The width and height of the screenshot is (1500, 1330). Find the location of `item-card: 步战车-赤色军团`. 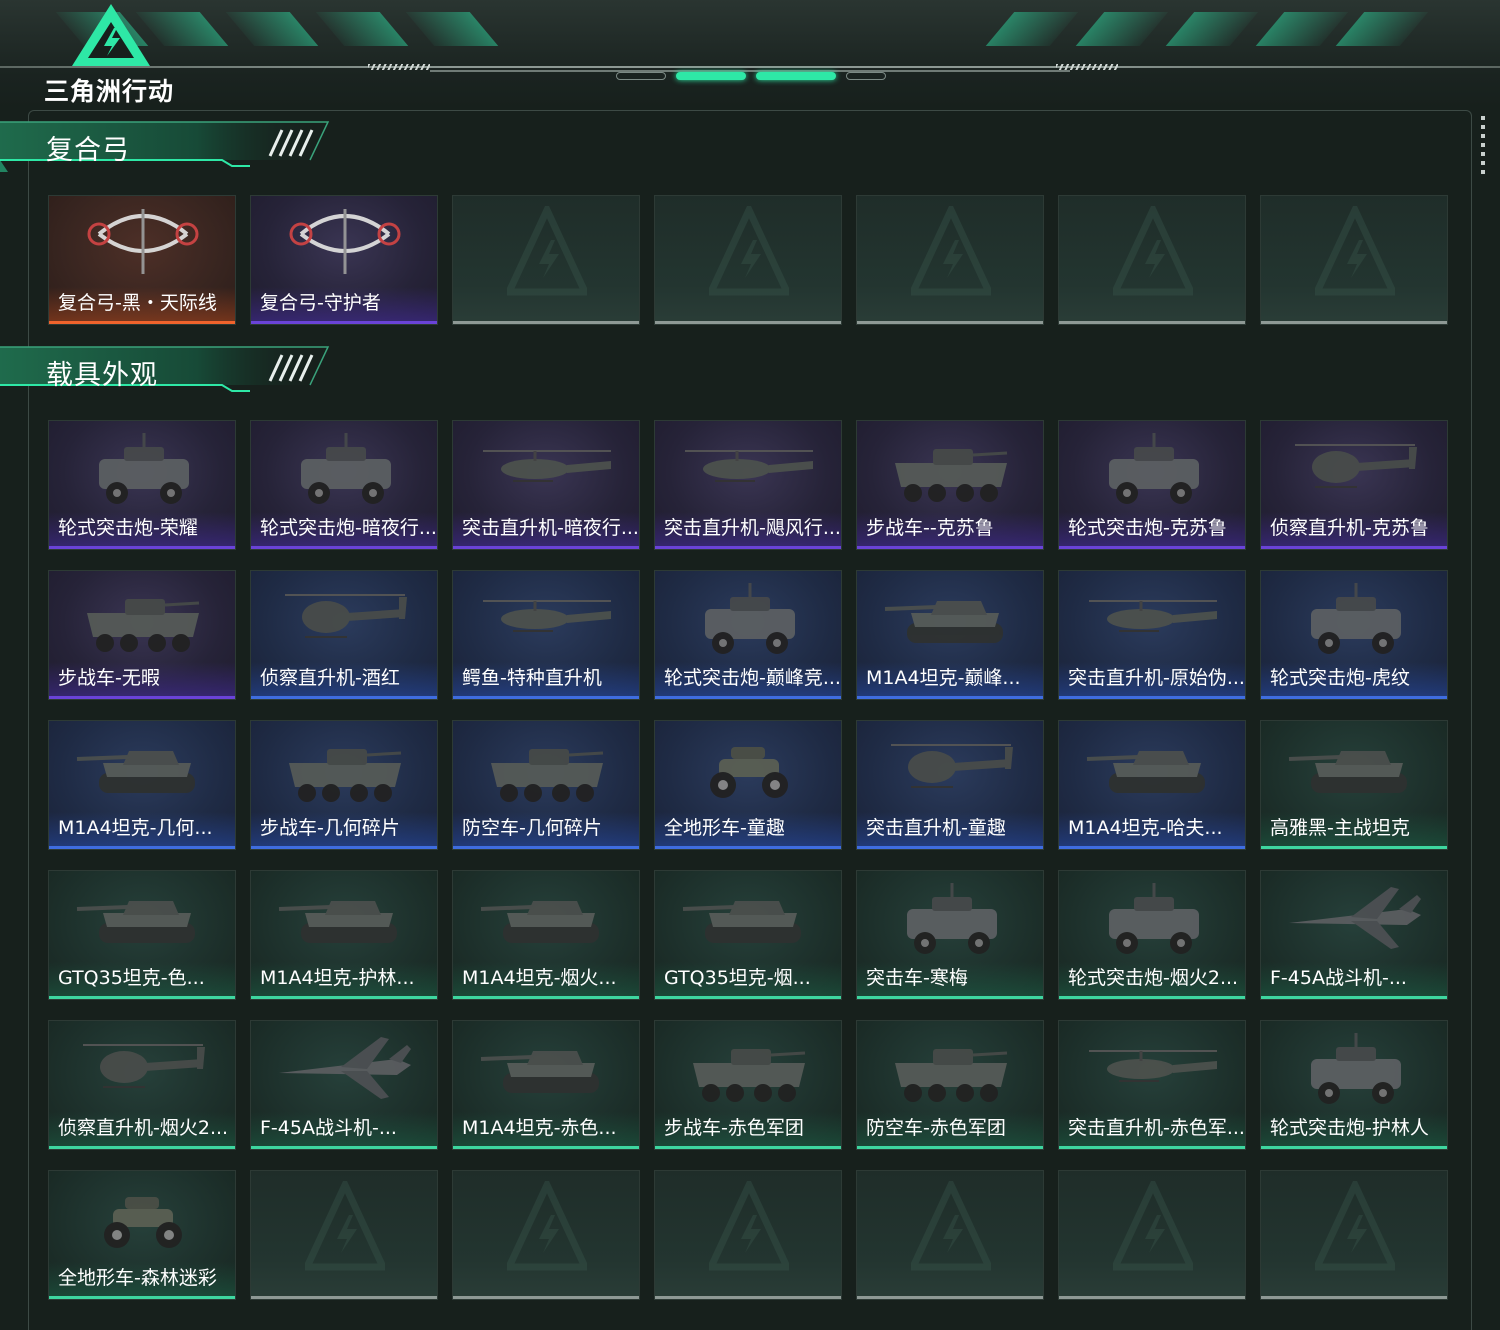

item-card: 步战车-赤色军团 is located at coordinates (748, 1085).